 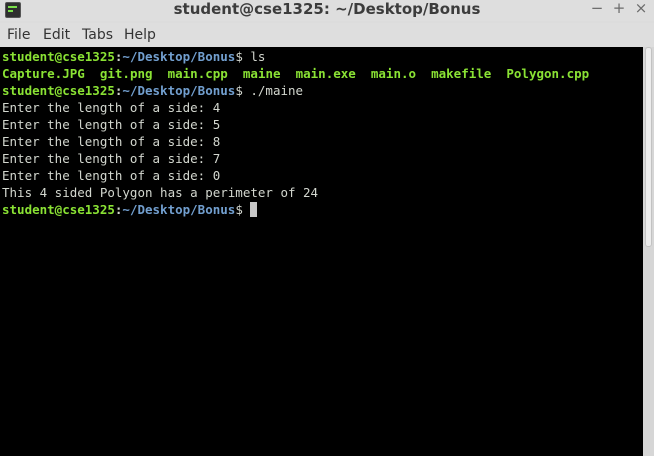 What do you see at coordinates (43, 73) in the screenshot?
I see `ls-file: Capture.JPG` at bounding box center [43, 73].